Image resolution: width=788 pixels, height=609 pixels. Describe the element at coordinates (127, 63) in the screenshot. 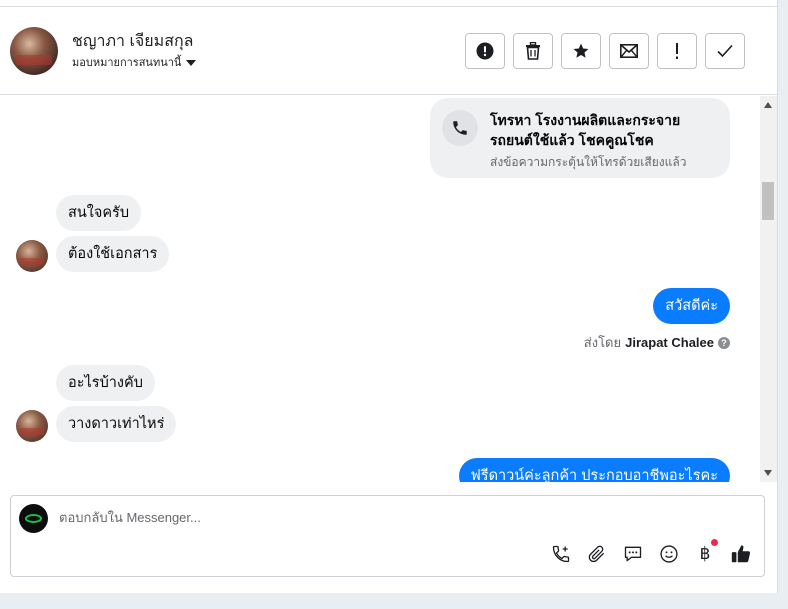

I see `assign-label: มอบหมายการสนทนานี้` at that location.